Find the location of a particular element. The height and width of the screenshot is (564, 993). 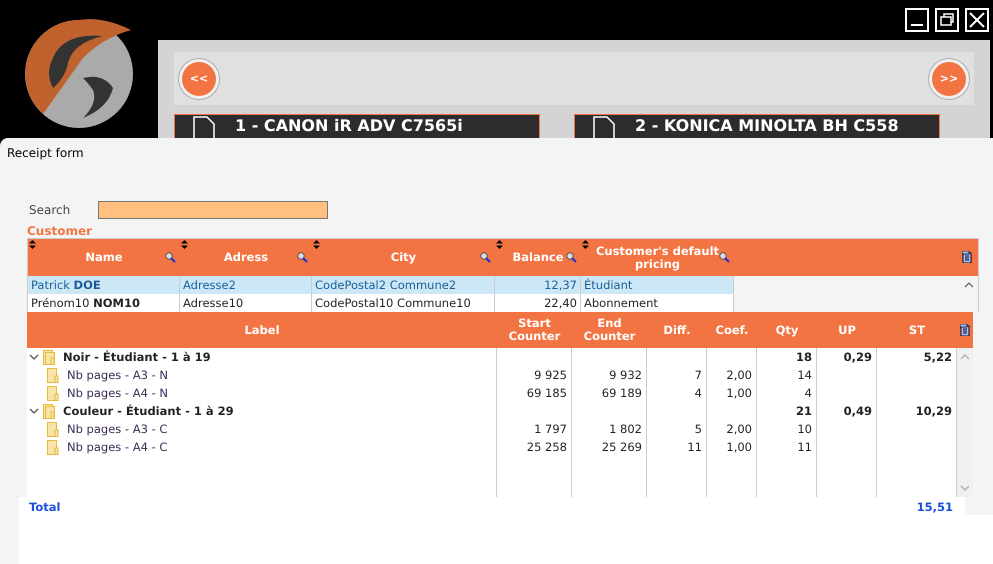

table-cell: Adresse10 is located at coordinates (246, 303).